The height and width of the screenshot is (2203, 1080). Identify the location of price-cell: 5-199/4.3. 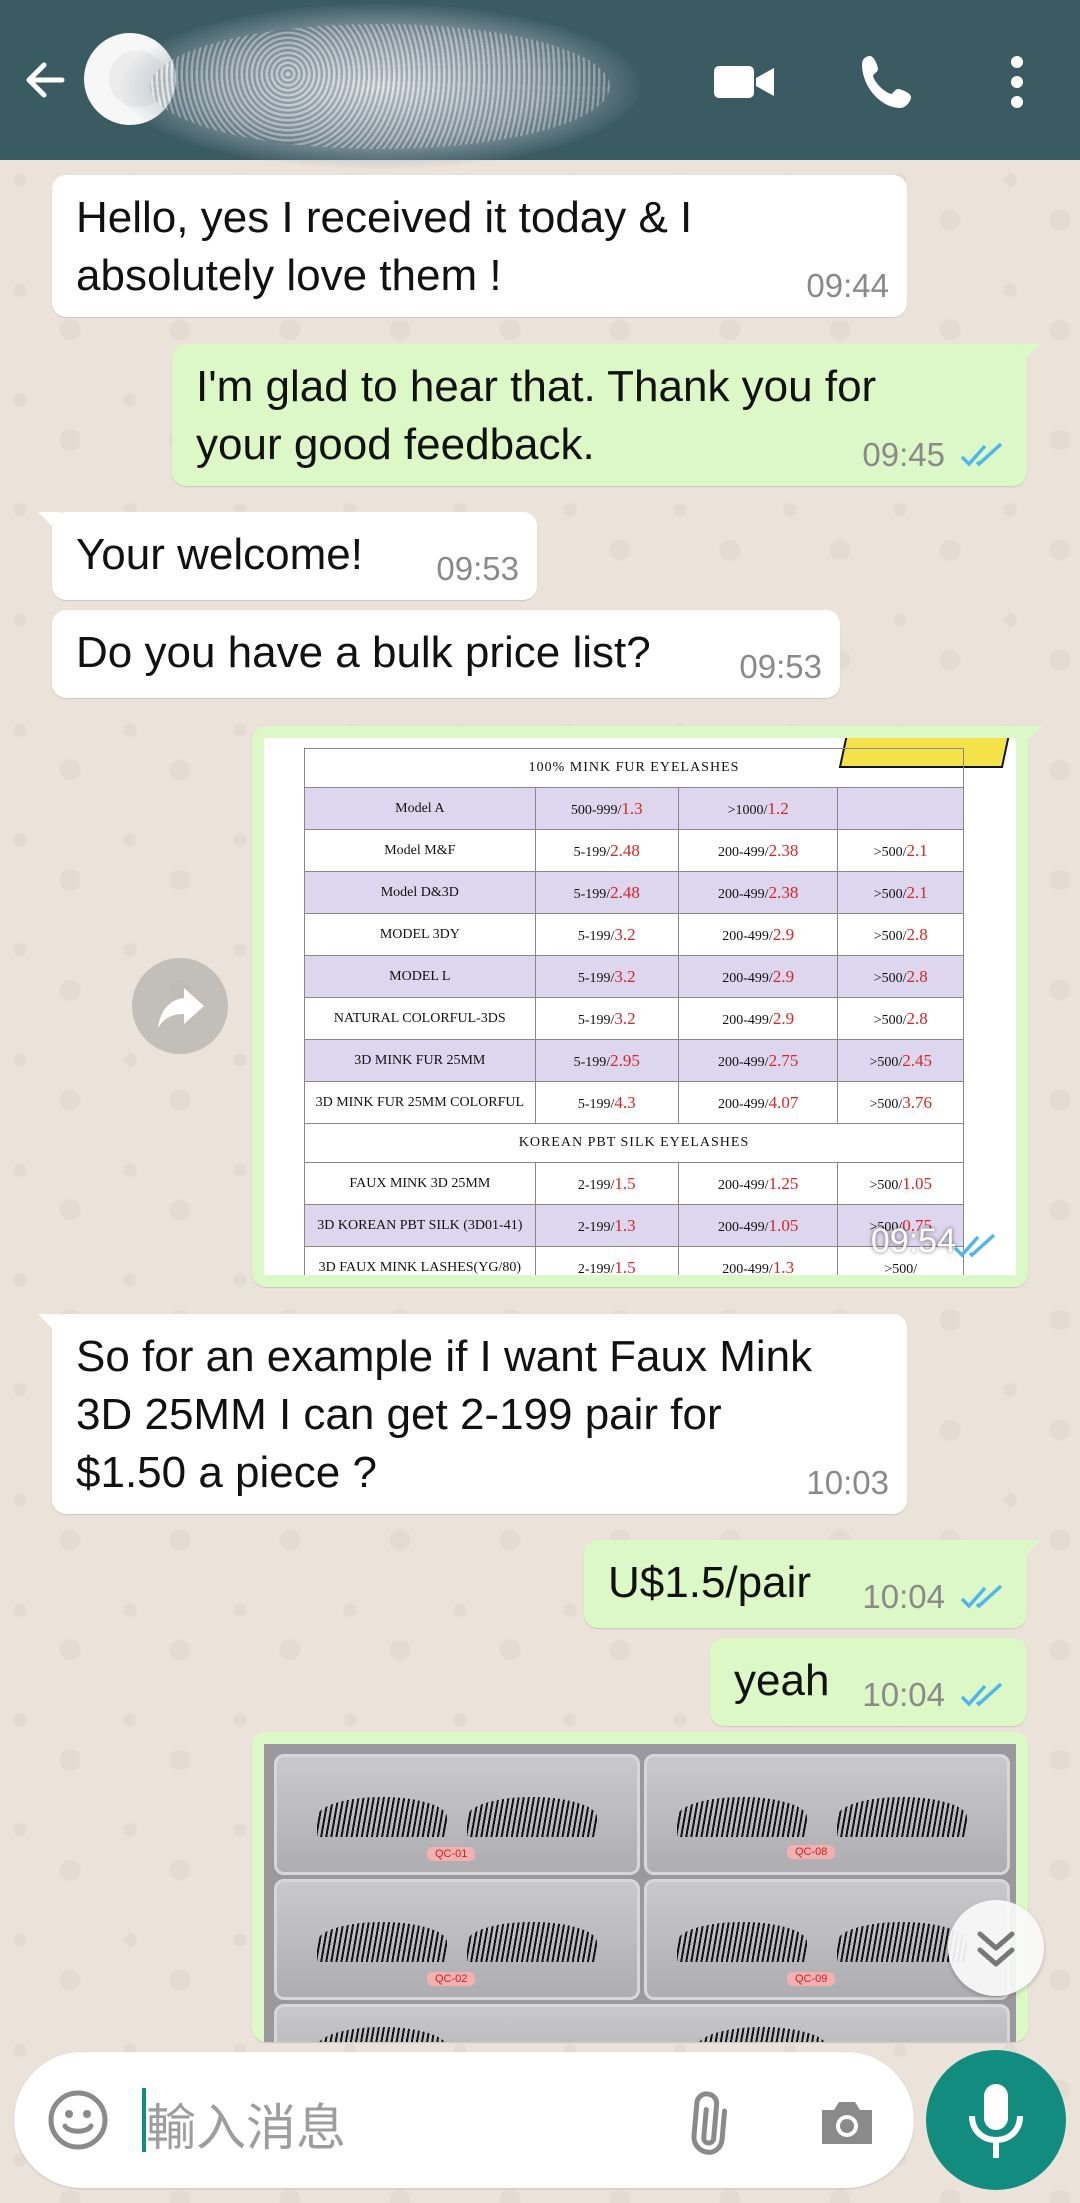
(606, 1102).